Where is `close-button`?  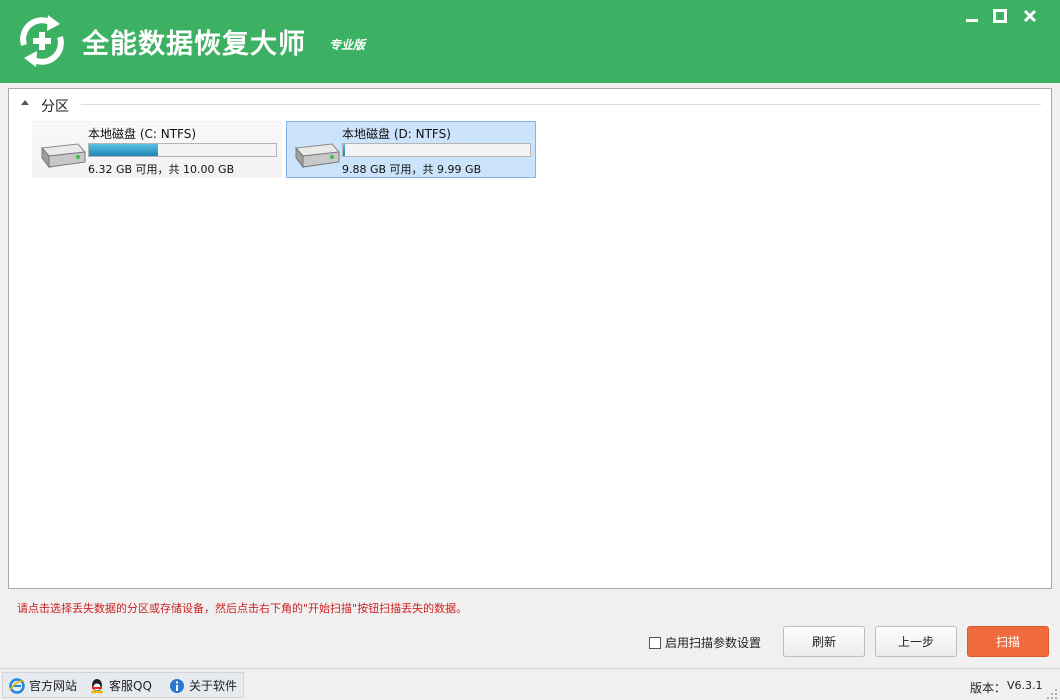 close-button is located at coordinates (1030, 16).